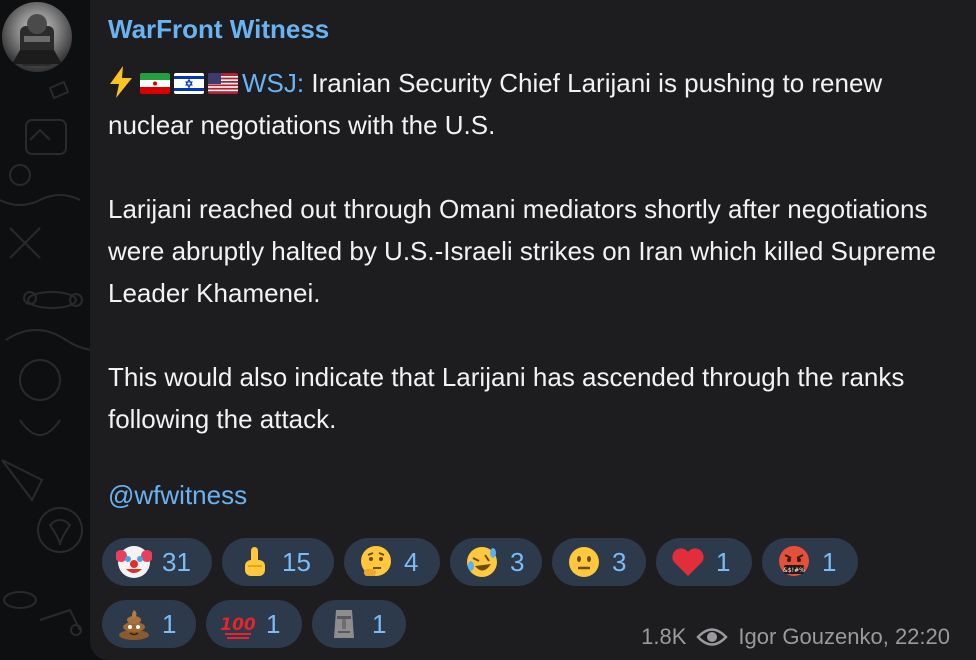 This screenshot has height=660, width=976. I want to click on middle-finger-icon, so click(255, 561).